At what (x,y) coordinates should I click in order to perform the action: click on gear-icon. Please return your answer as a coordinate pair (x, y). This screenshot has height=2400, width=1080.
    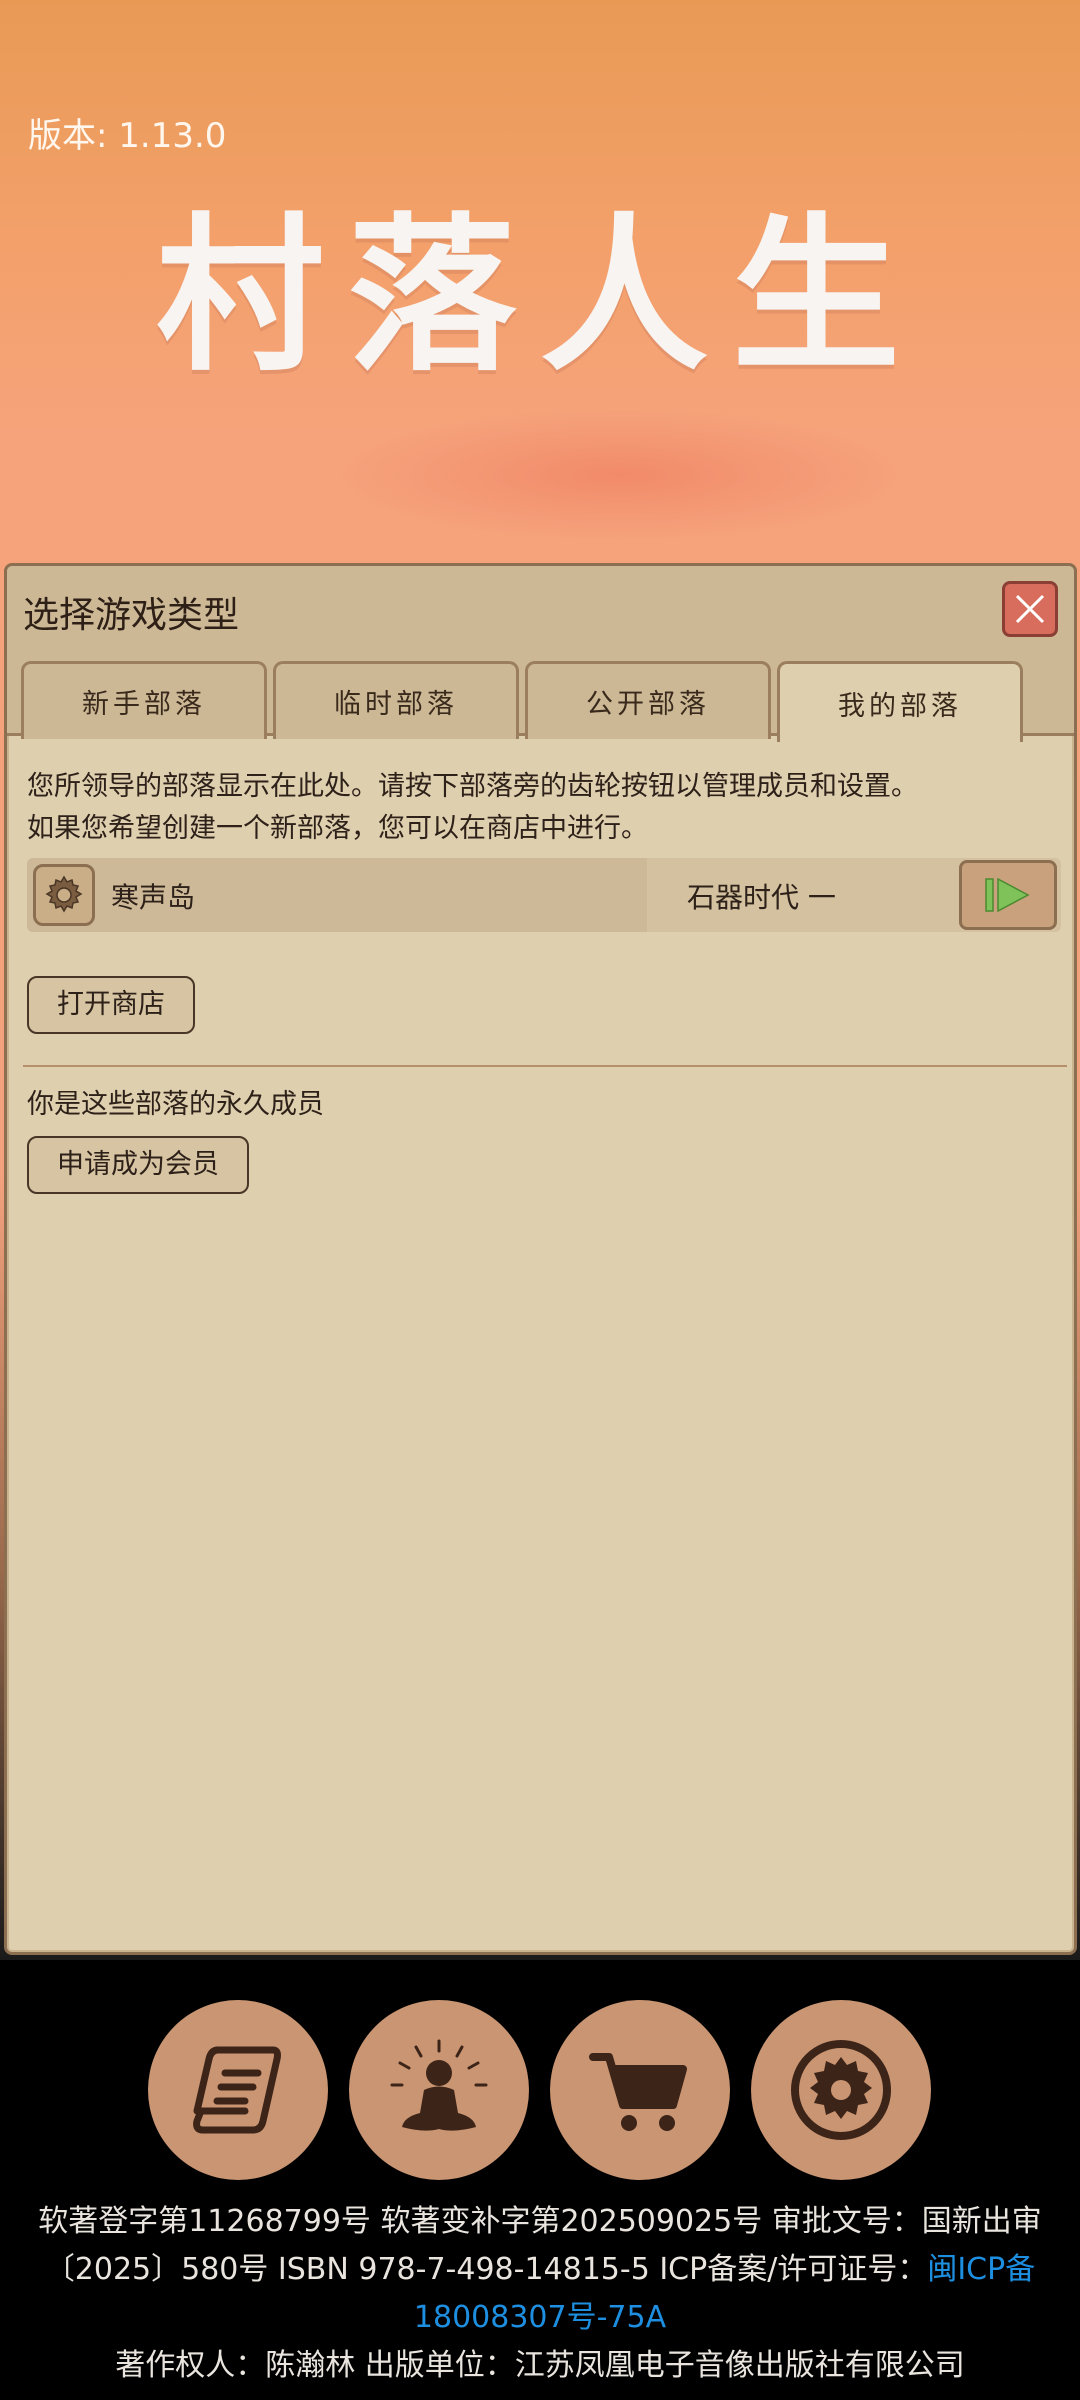
    Looking at the image, I should click on (64, 894).